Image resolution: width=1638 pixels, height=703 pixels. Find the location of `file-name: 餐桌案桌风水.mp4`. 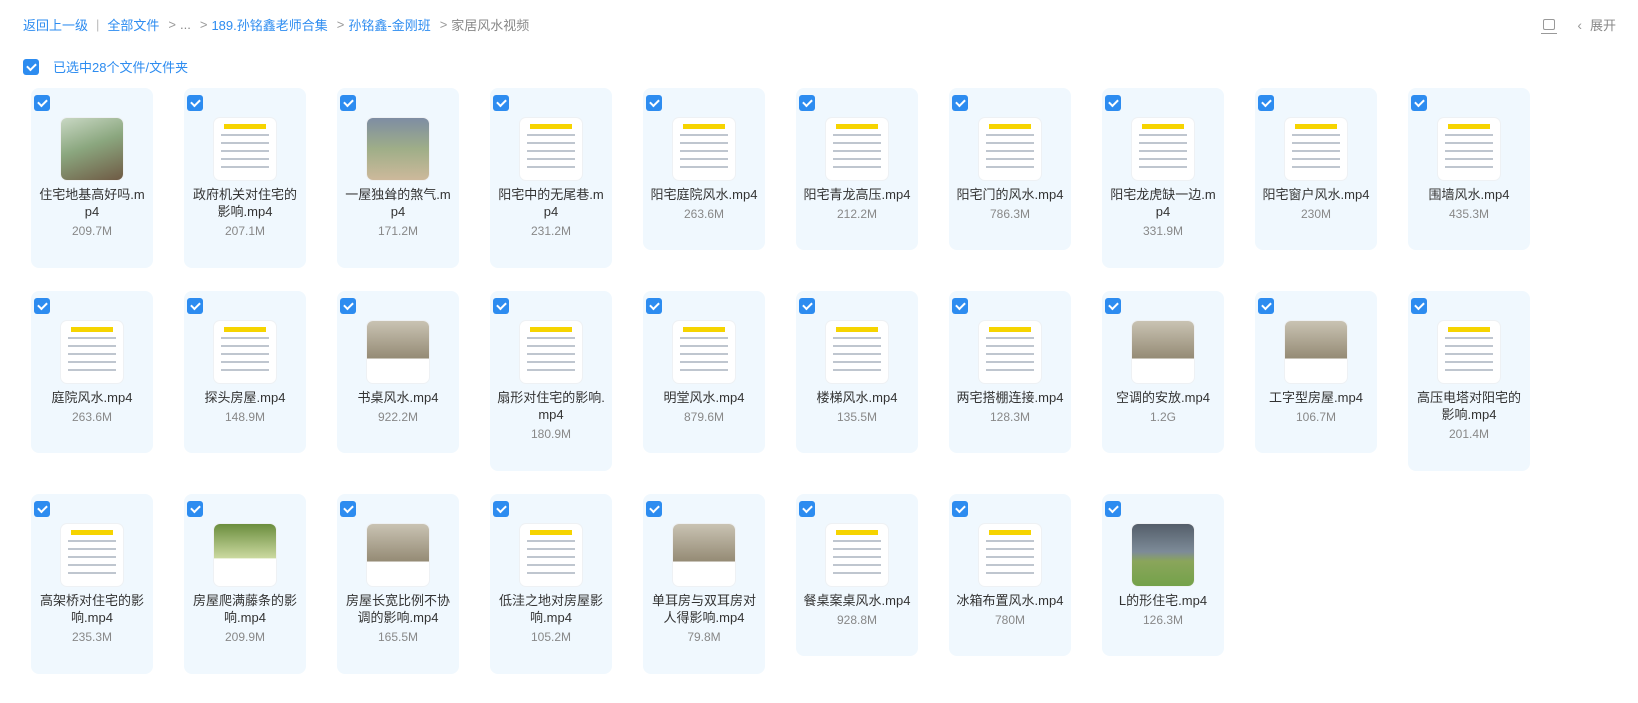

file-name: 餐桌案桌风水.mp4 is located at coordinates (857, 600).